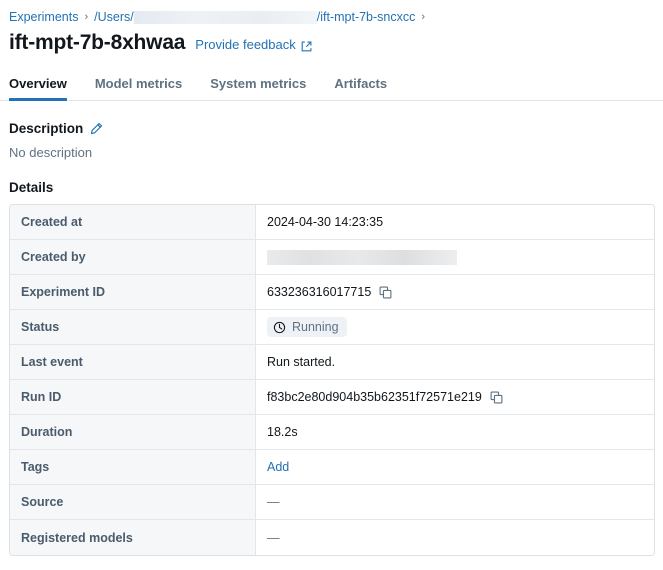  I want to click on row-value-registered-models: —, so click(455, 537).